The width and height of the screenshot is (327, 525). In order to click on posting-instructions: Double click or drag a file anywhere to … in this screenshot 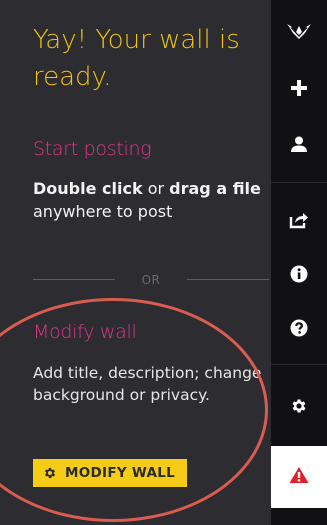, I will do `click(151, 200)`.